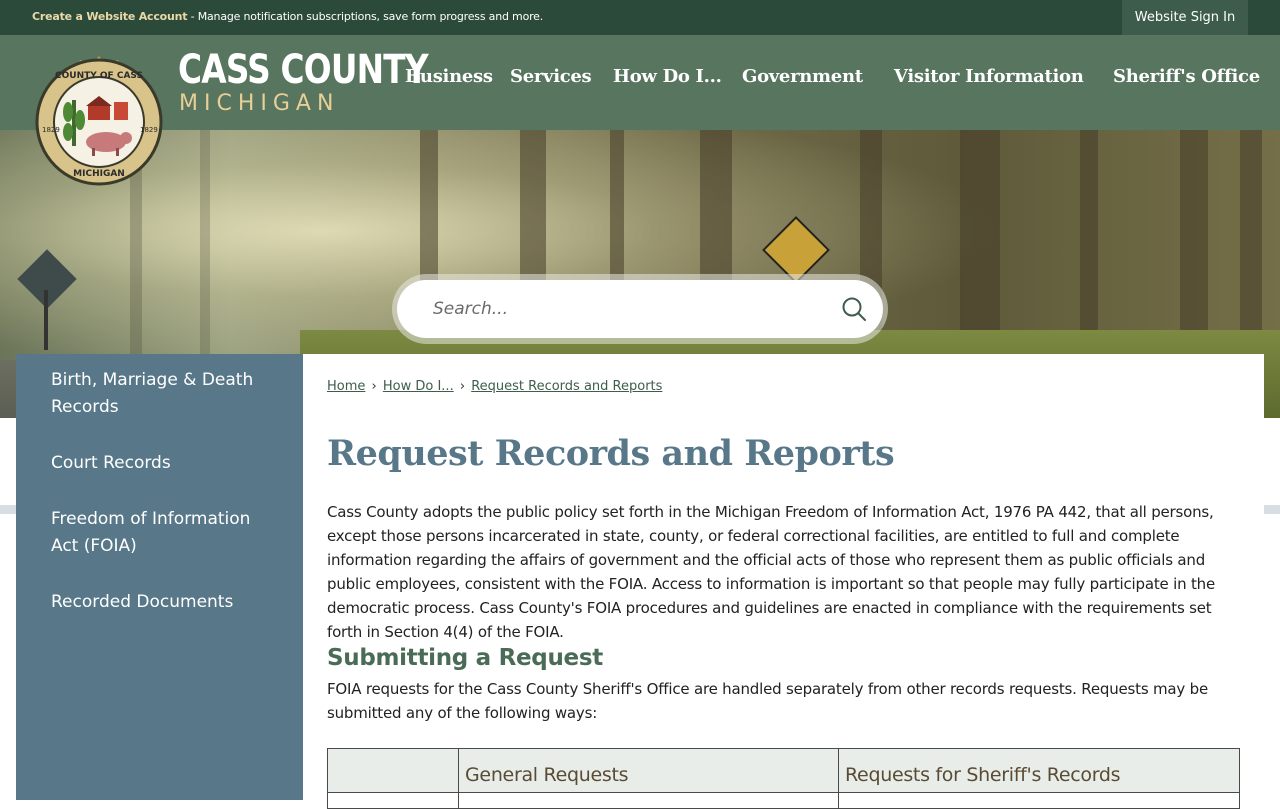 The width and height of the screenshot is (1280, 809). Describe the element at coordinates (623, 309) in the screenshot. I see `search-input` at that location.